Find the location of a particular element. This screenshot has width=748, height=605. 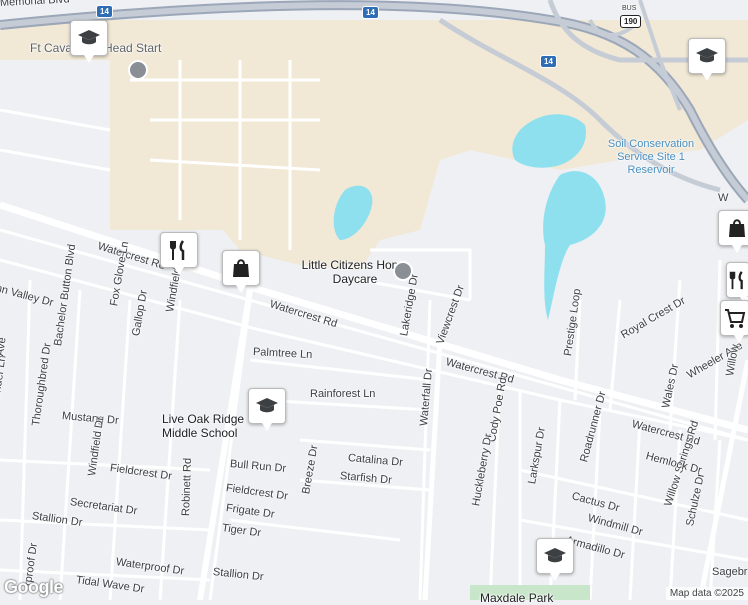

road-label: Rainforest Ln is located at coordinates (343, 394).